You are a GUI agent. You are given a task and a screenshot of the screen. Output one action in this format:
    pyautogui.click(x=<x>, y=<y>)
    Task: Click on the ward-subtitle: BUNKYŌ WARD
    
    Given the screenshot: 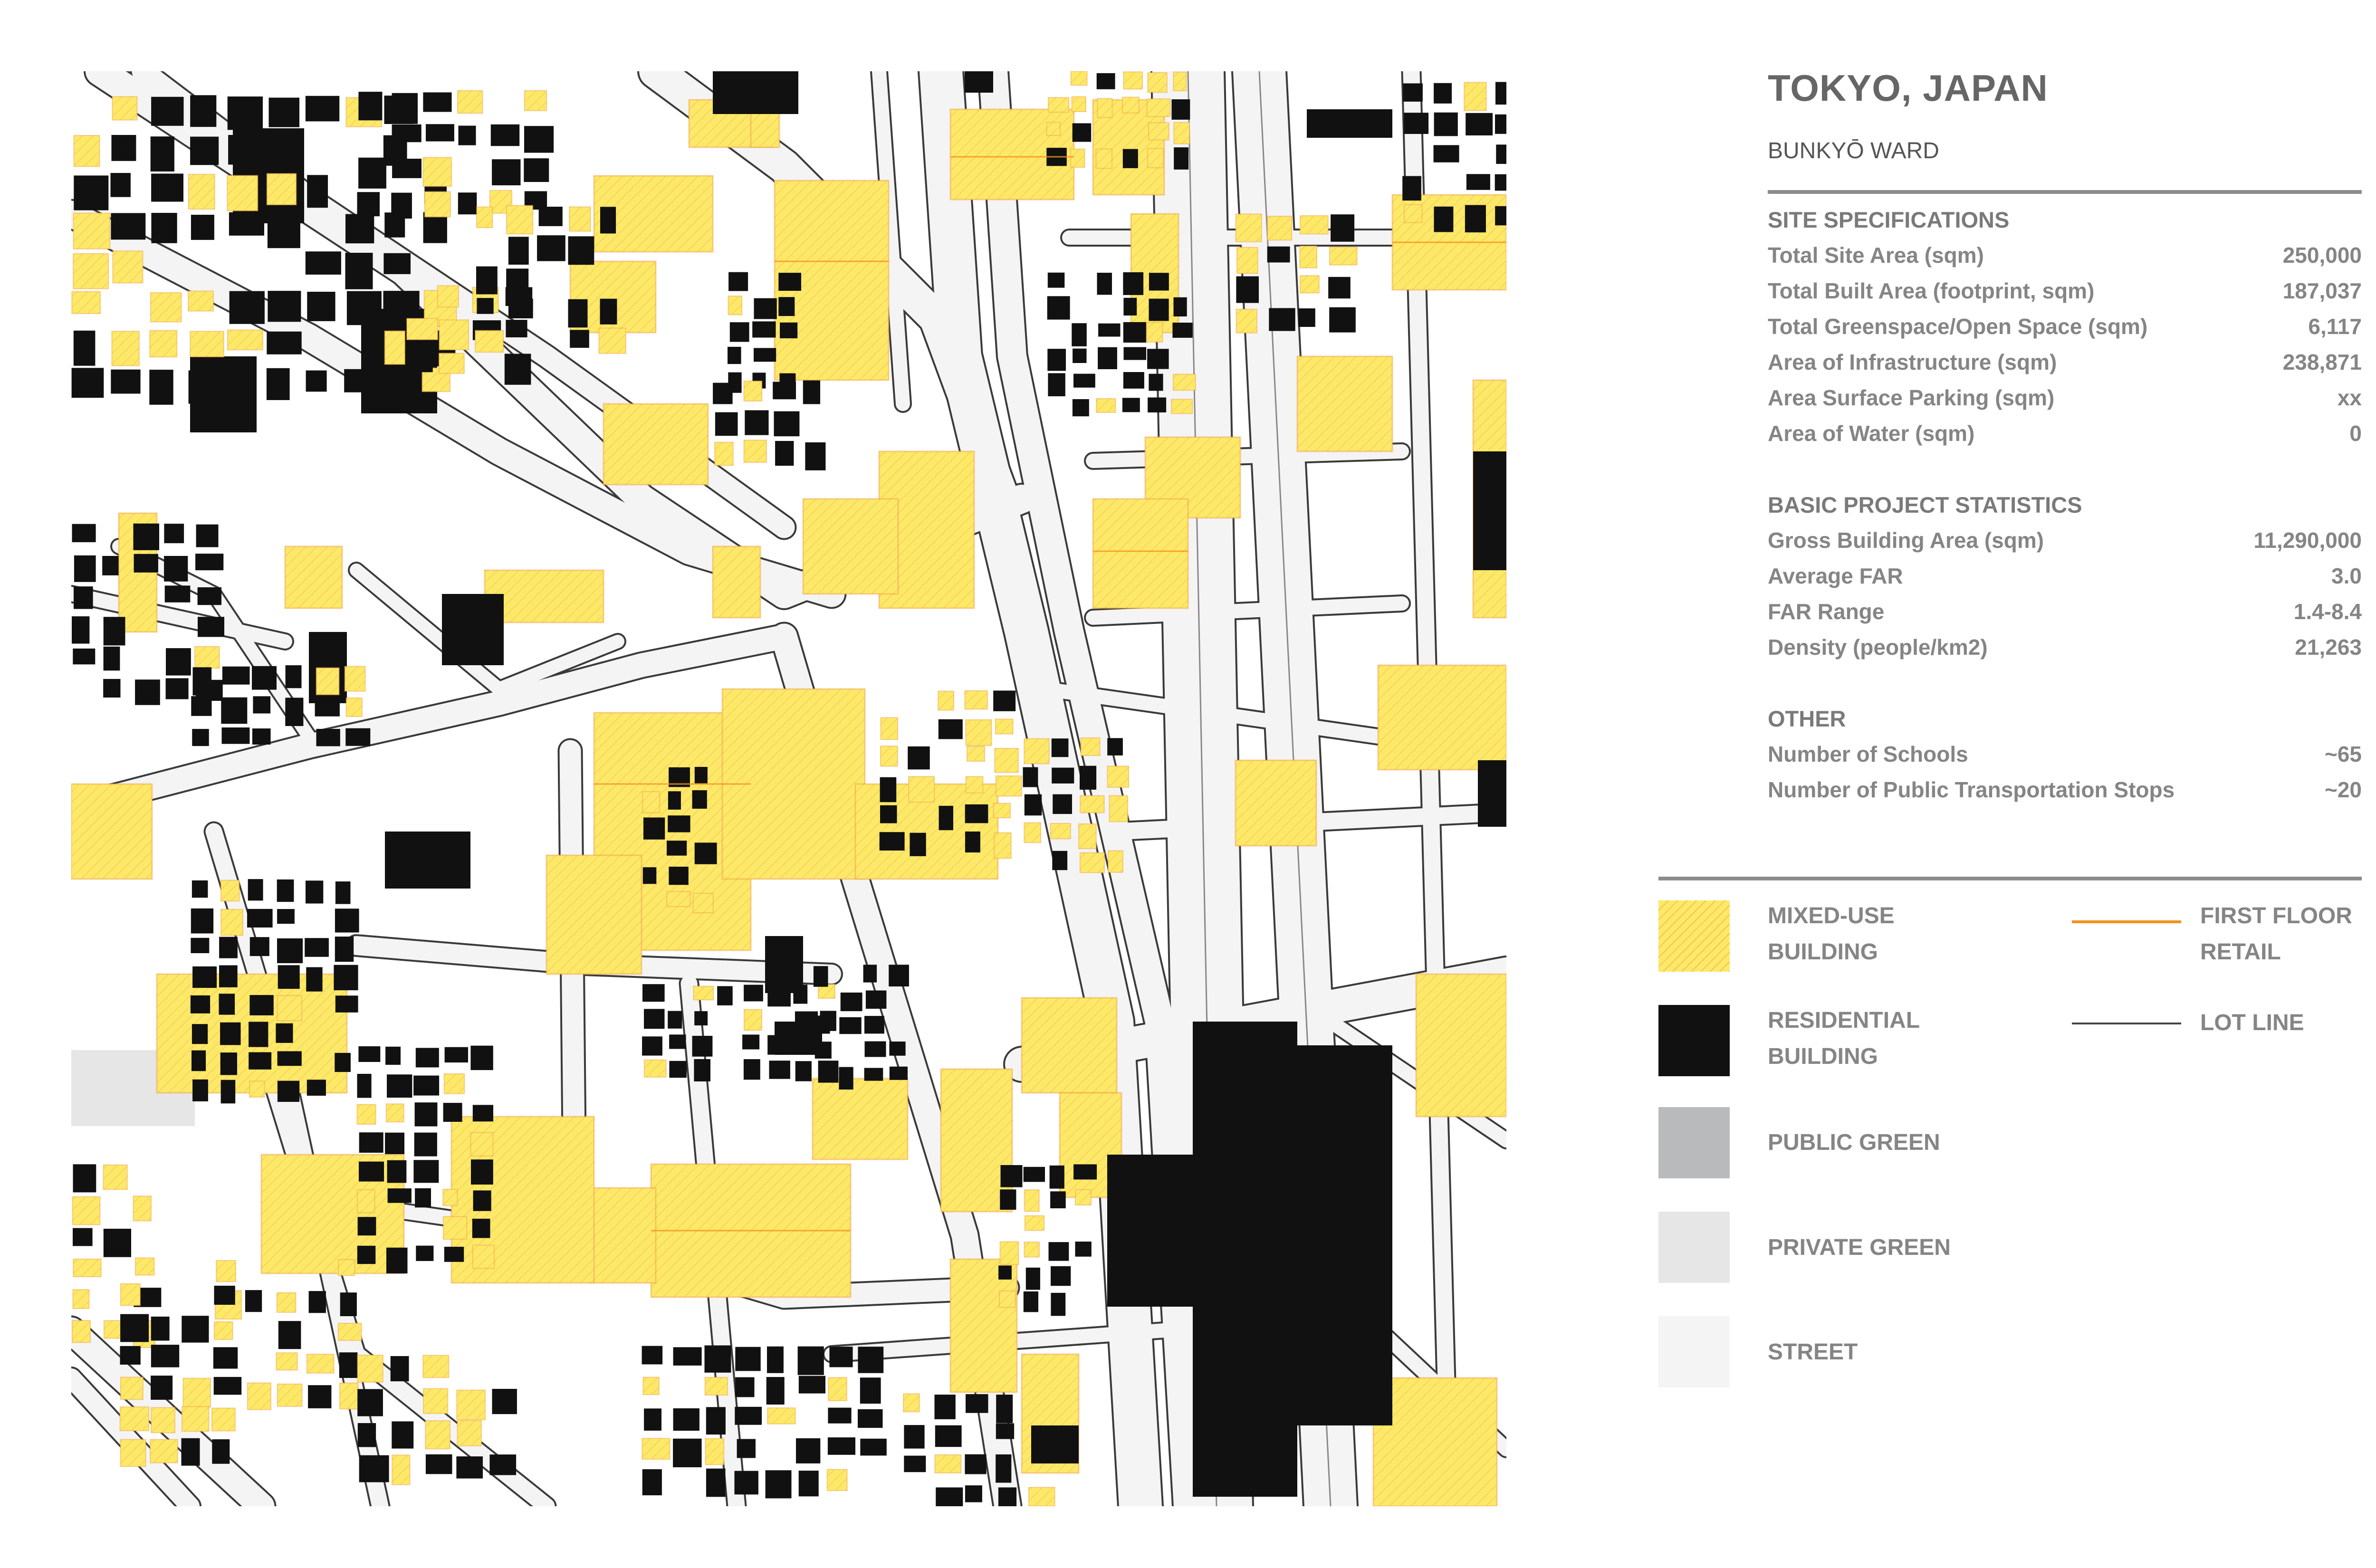 What is the action you would take?
    pyautogui.click(x=1853, y=150)
    